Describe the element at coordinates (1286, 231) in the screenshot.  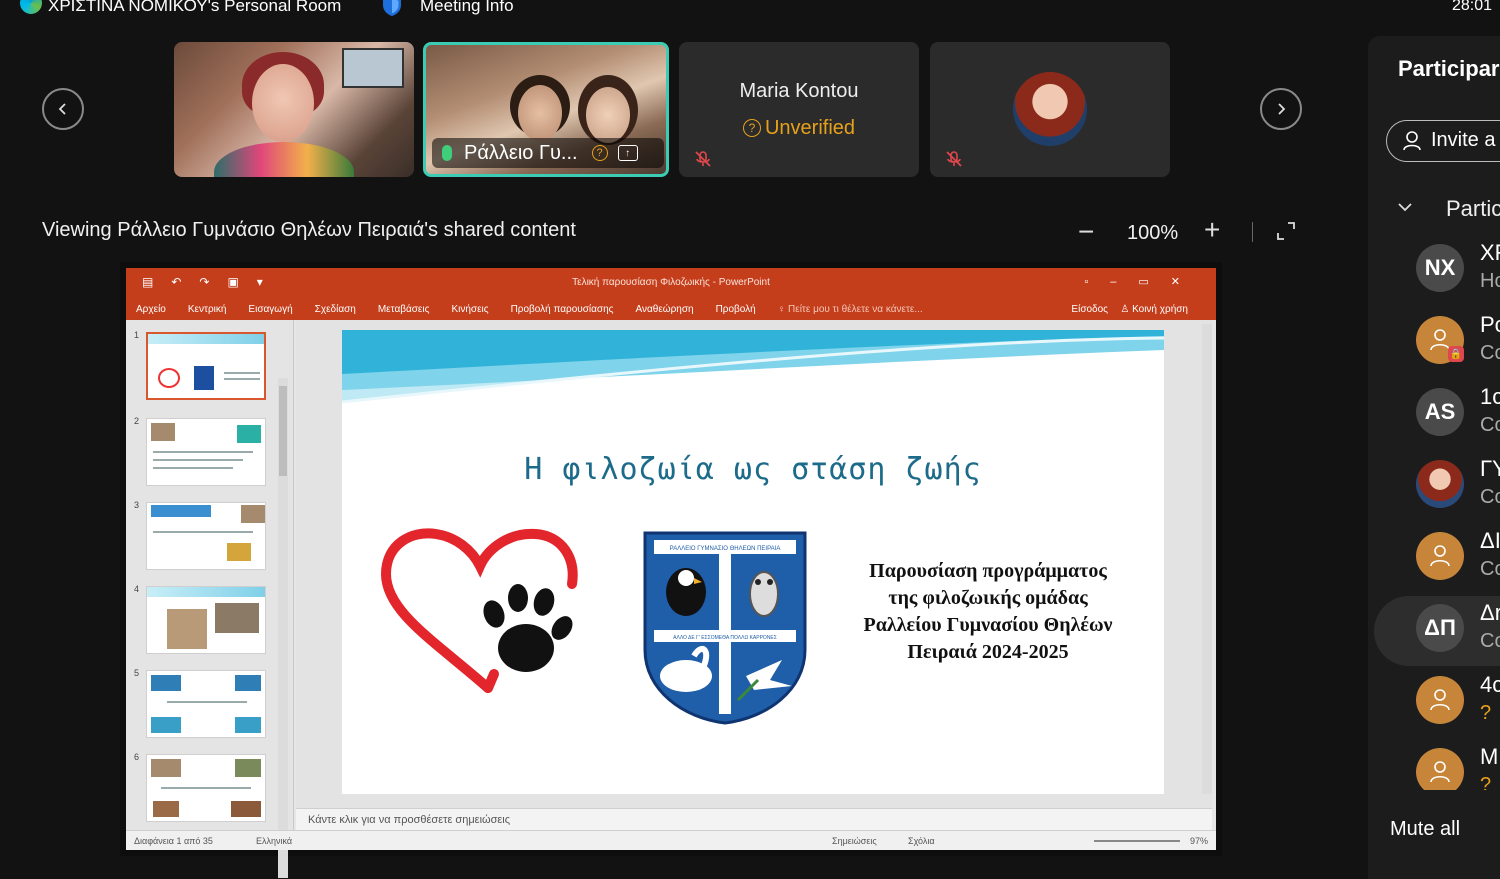
I see `fullscreen-icon` at that location.